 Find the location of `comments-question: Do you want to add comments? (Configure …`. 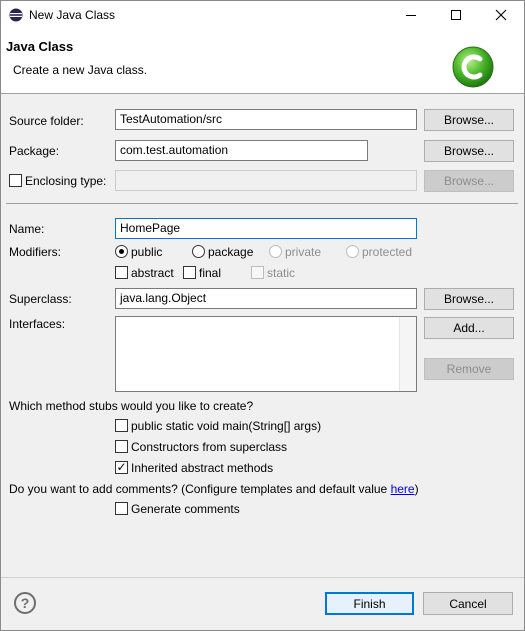

comments-question: Do you want to add comments? (Configure … is located at coordinates (214, 489).